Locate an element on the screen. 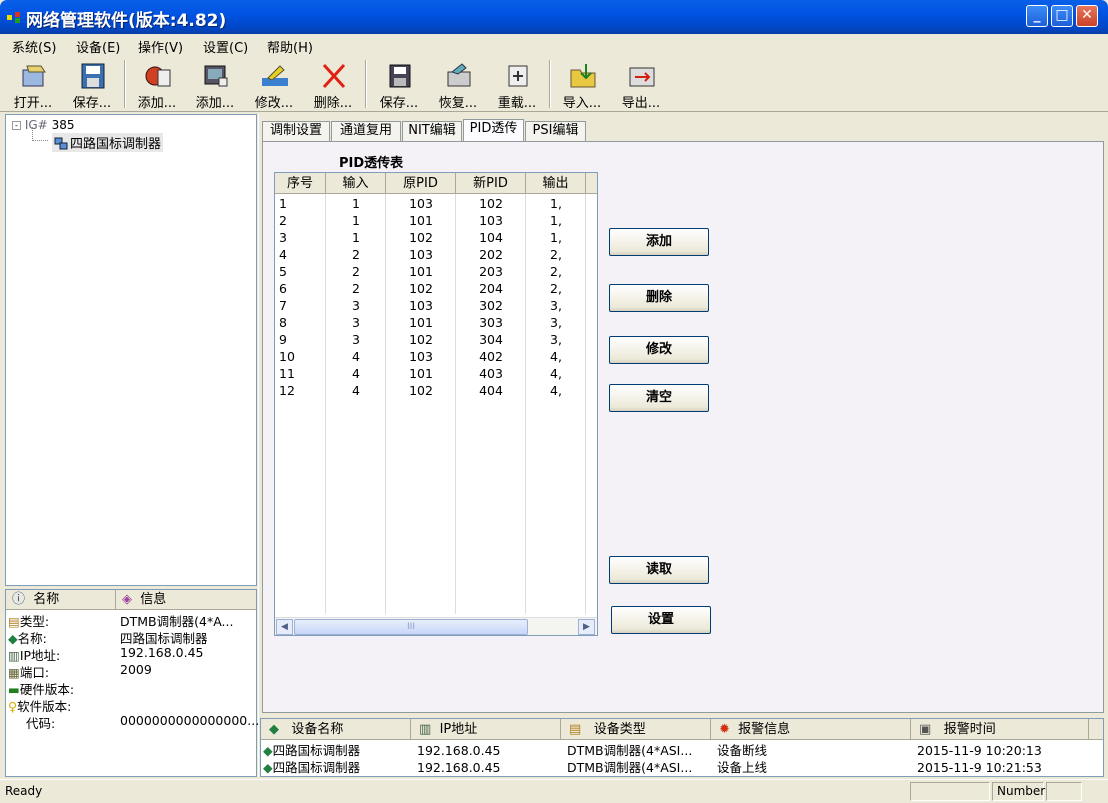 Image resolution: width=1108 pixels, height=803 pixels. table-cell: 5 is located at coordinates (283, 271).